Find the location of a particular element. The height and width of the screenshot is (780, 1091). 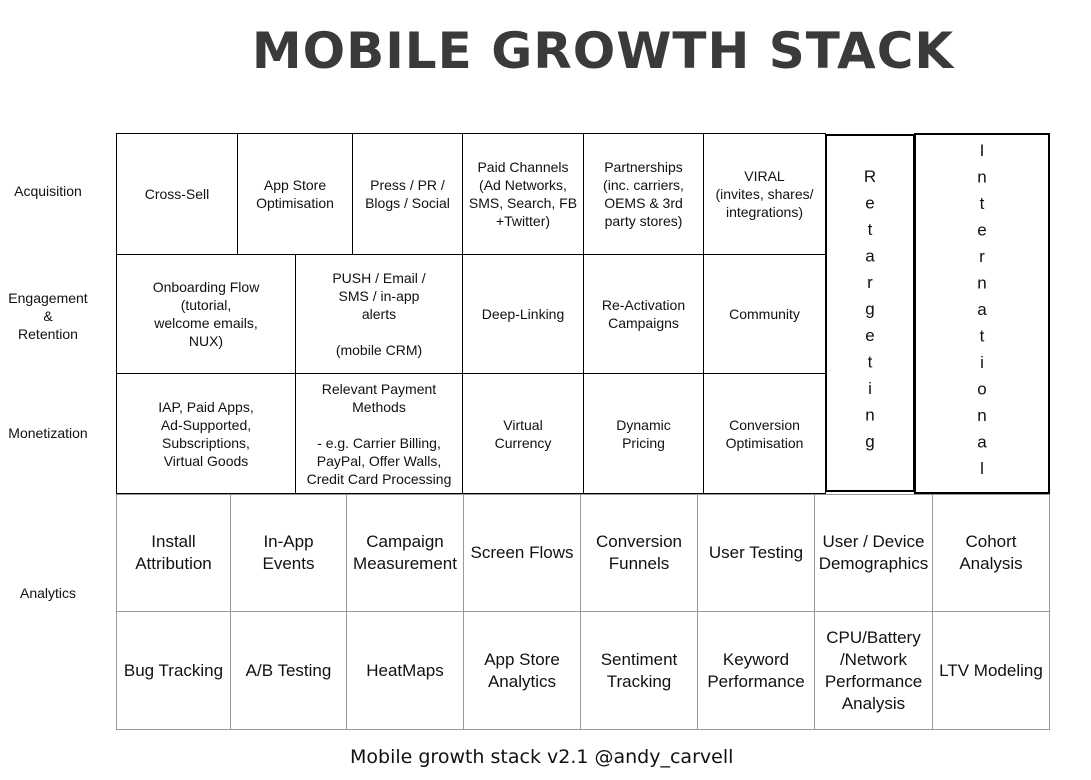

analytics-cell: Sentiment Tracking is located at coordinates (639, 670).